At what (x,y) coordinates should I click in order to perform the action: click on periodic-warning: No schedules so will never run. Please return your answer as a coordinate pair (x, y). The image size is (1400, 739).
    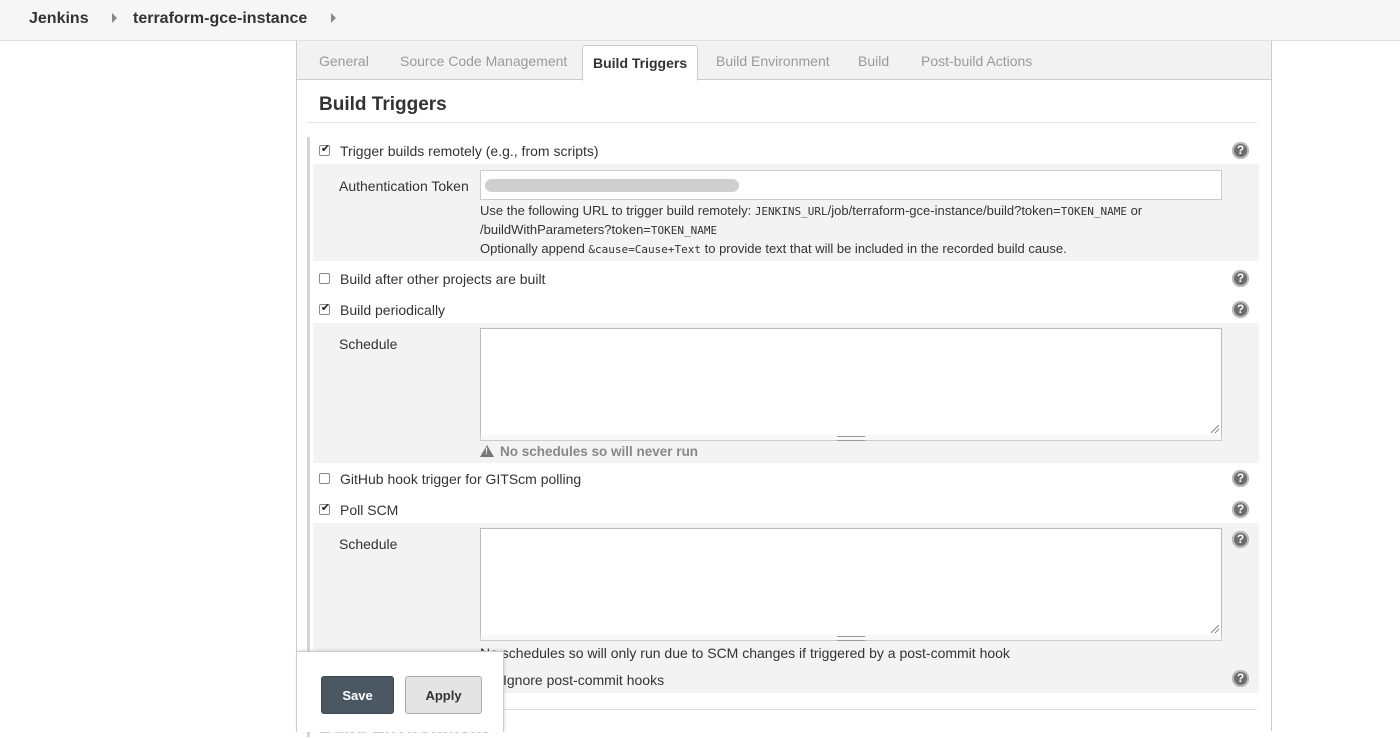
    Looking at the image, I should click on (589, 451).